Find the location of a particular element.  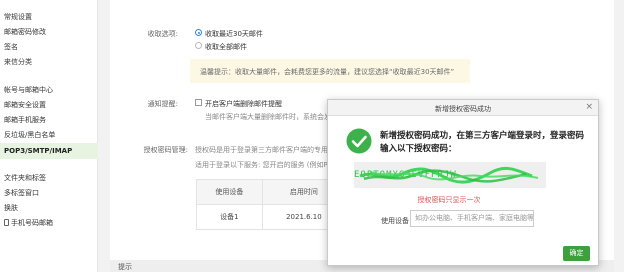

bottom-section-title: 提示 is located at coordinates (125, 267).